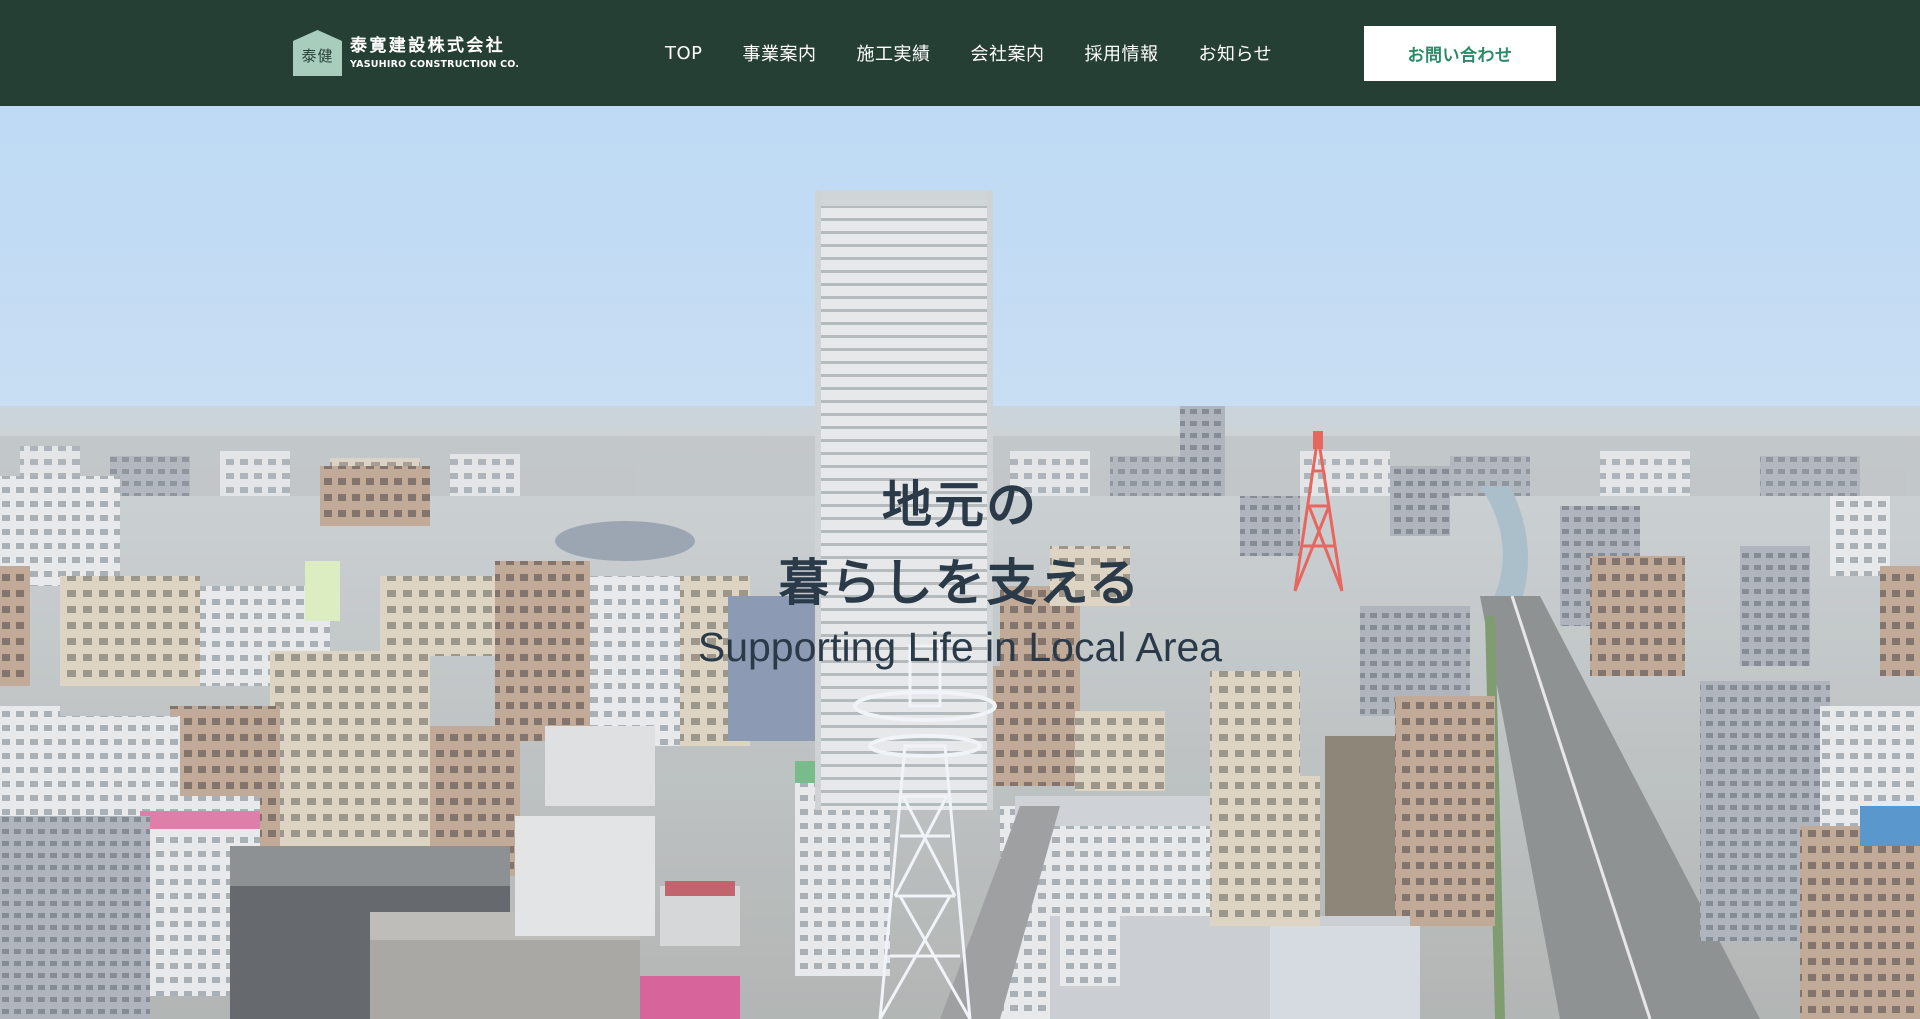 Image resolution: width=1920 pixels, height=1019 pixels. What do you see at coordinates (960, 583) in the screenshot?
I see `hero-title-line2: 暮らしを支える` at bounding box center [960, 583].